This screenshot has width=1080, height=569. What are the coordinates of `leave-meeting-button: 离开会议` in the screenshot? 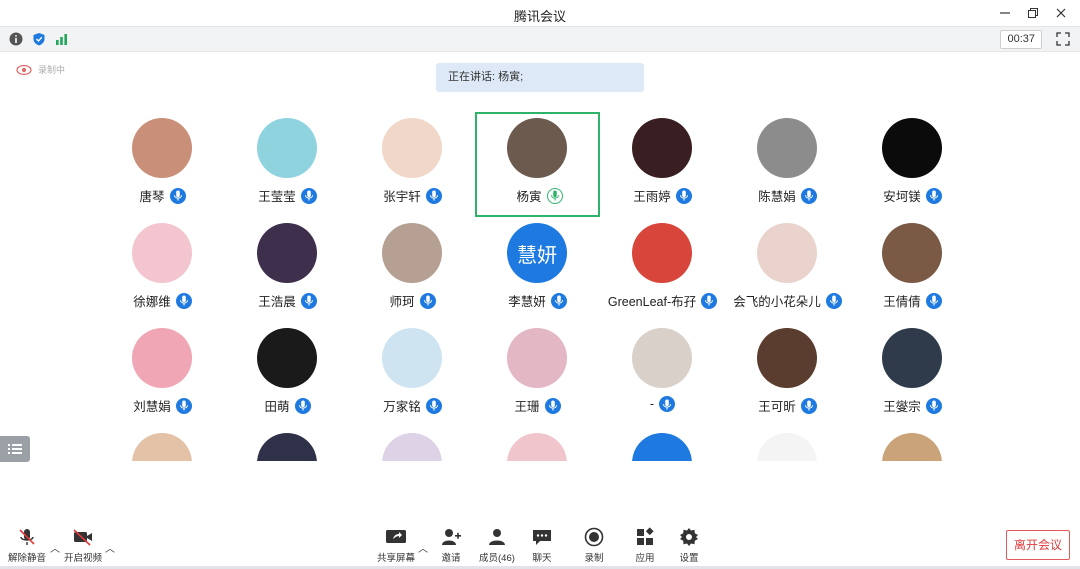 It's located at (1038, 545).